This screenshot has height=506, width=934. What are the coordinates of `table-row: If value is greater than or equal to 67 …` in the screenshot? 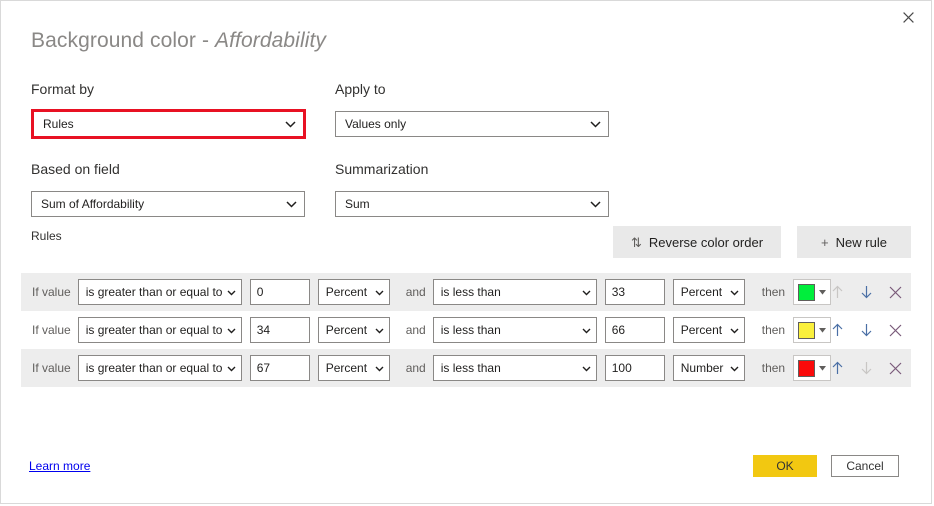 It's located at (466, 368).